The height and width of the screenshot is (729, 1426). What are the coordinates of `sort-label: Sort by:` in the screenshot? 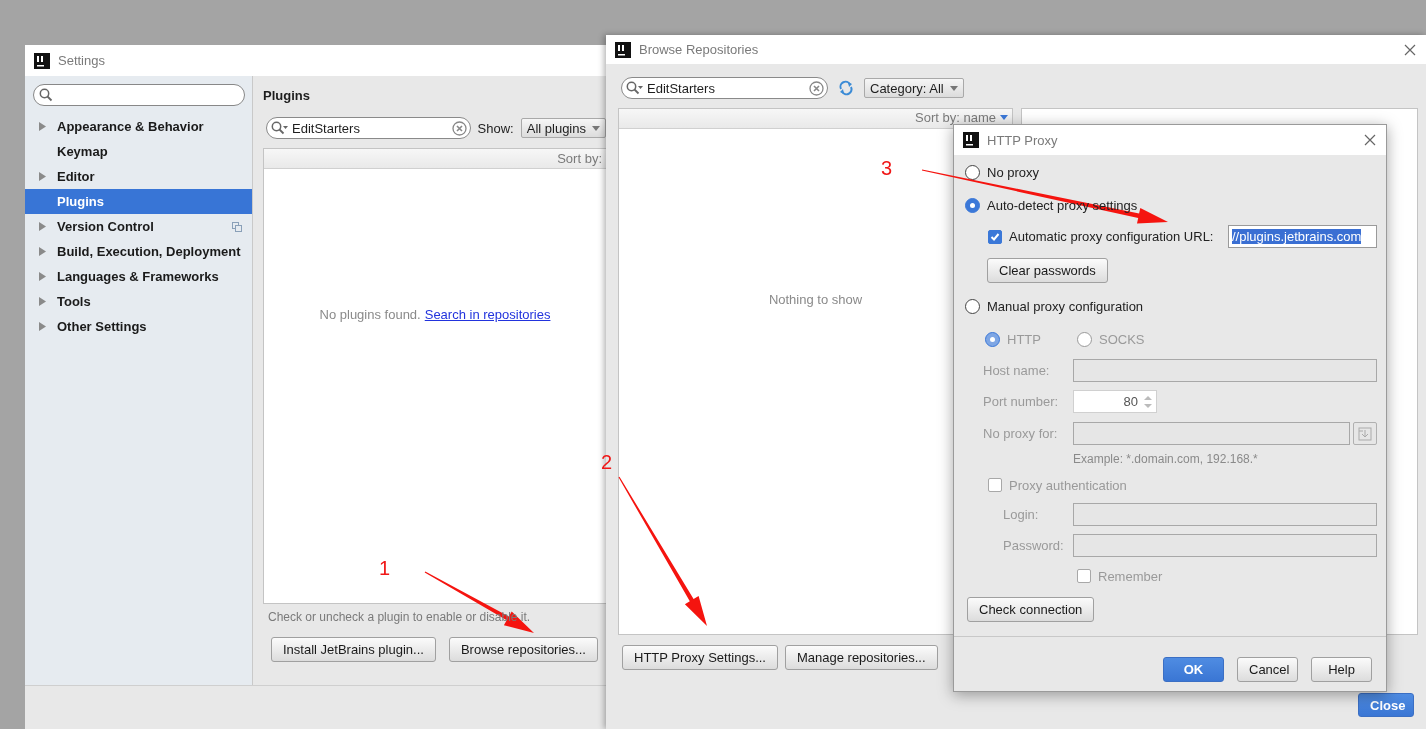 It's located at (579, 158).